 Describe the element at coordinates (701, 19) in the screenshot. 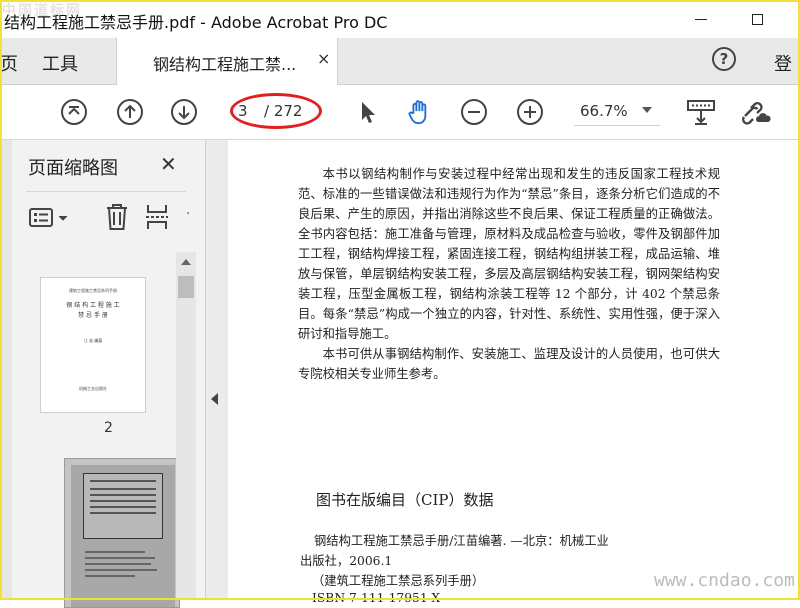

I see `minimize-button` at that location.